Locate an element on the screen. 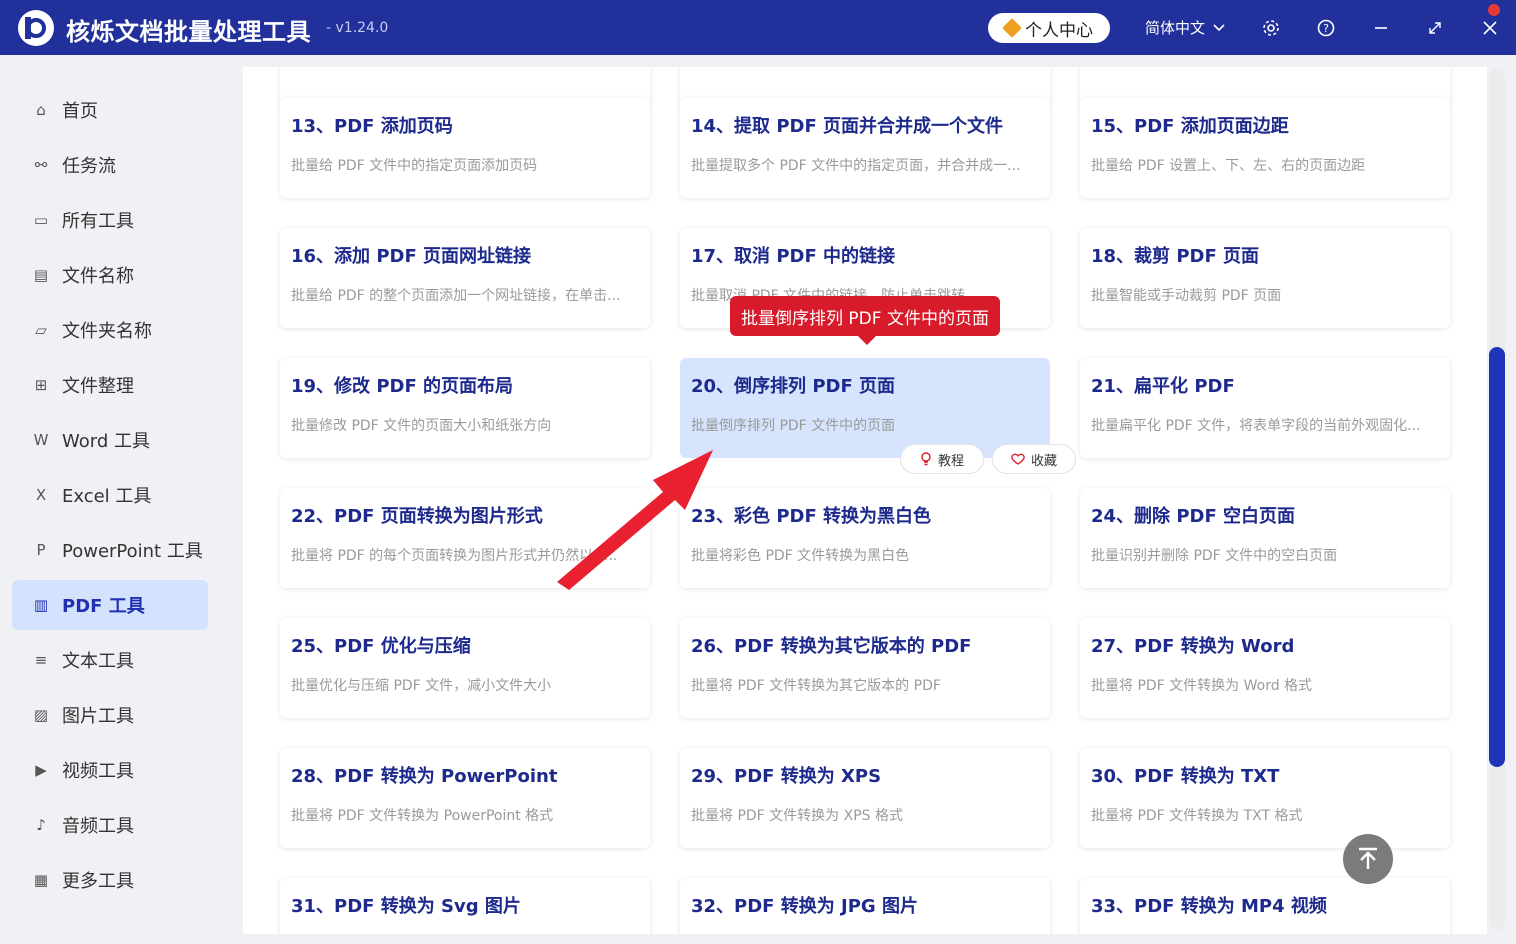  sidebar-item-1: ⚯ 任务流 is located at coordinates (110, 165).